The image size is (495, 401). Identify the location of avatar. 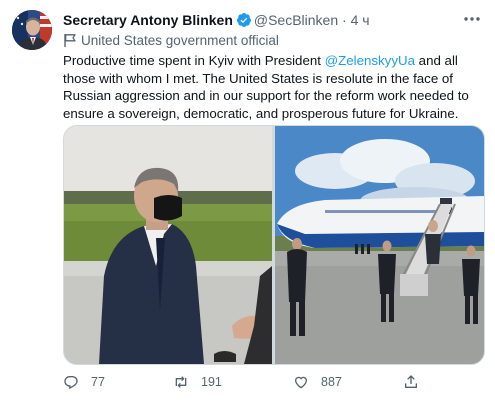
(32, 30).